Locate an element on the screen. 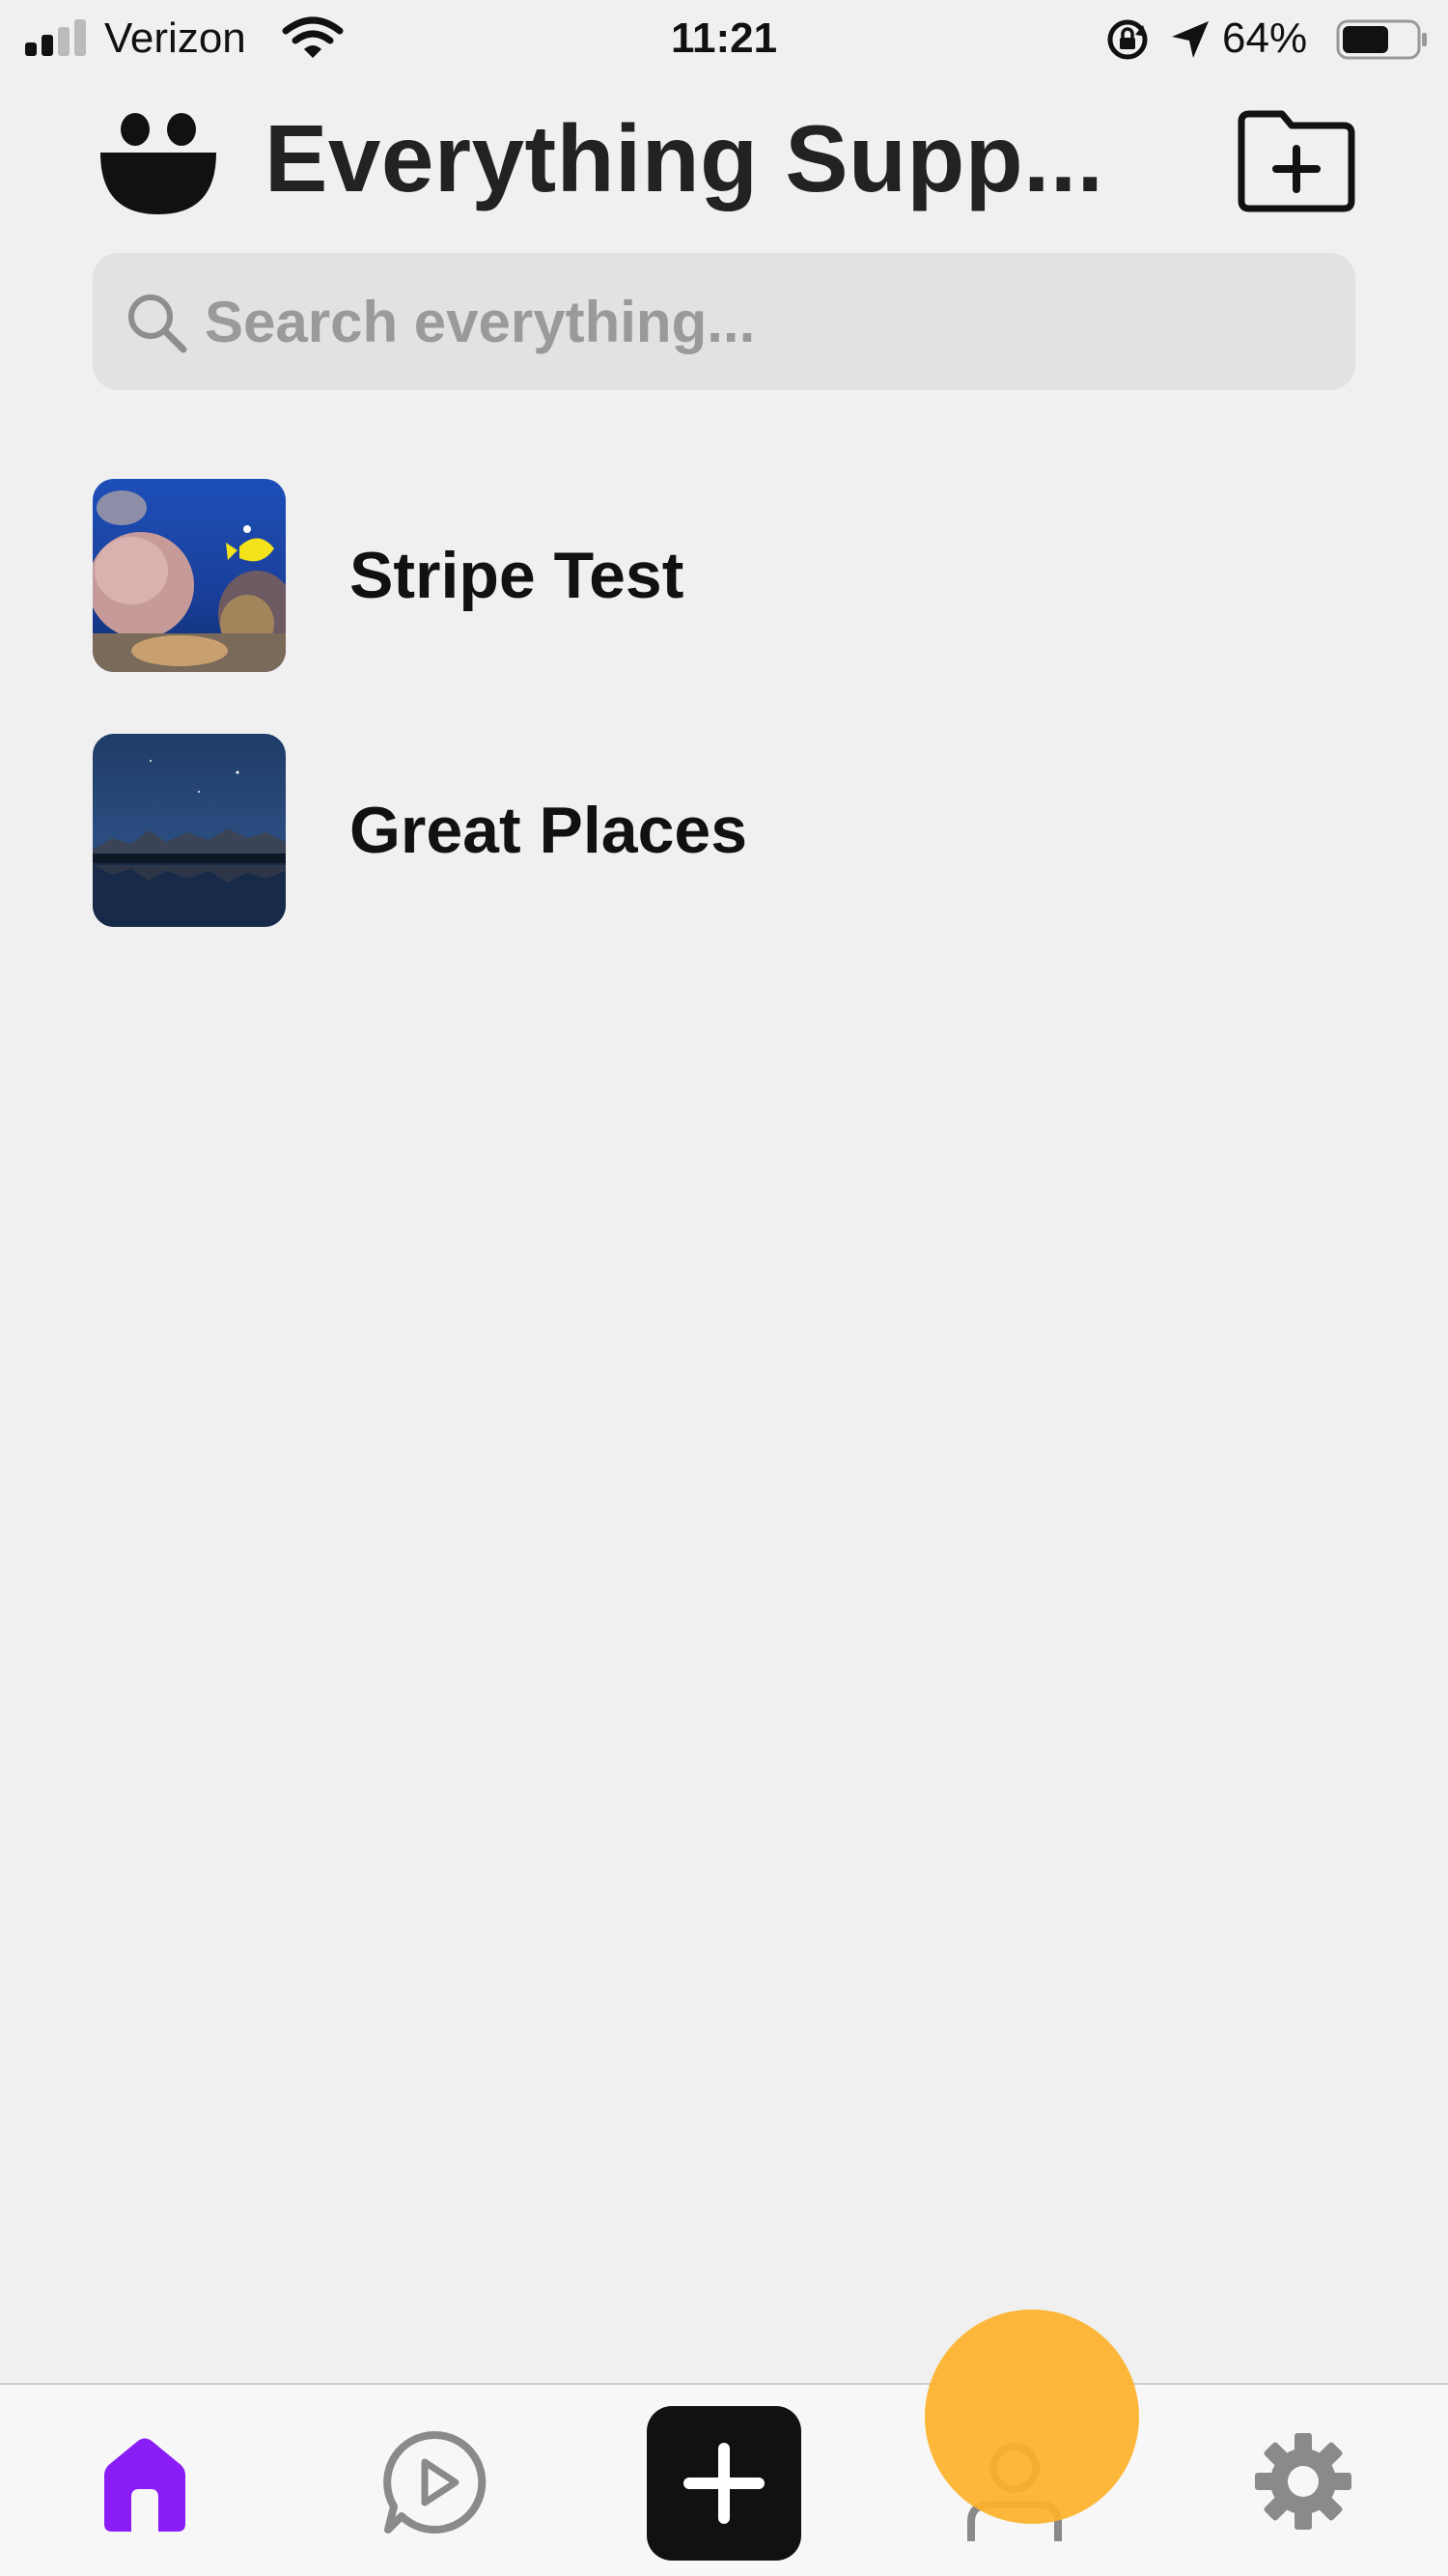  status-bar: Verizon 11:21 64% is located at coordinates (724, 41).